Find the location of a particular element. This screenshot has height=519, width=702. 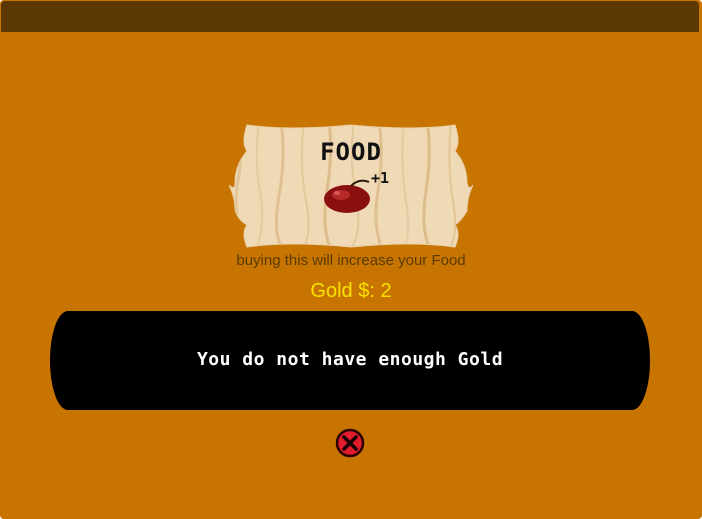

item-description: buying this will increase your Food is located at coordinates (351, 260).